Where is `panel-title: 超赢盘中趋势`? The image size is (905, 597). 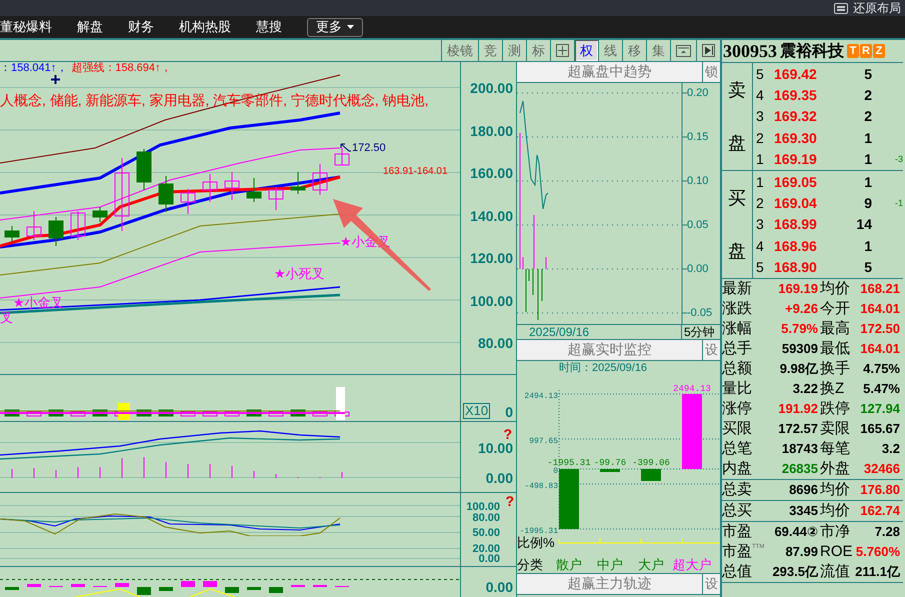
panel-title: 超赢盘中趋势 is located at coordinates (609, 72).